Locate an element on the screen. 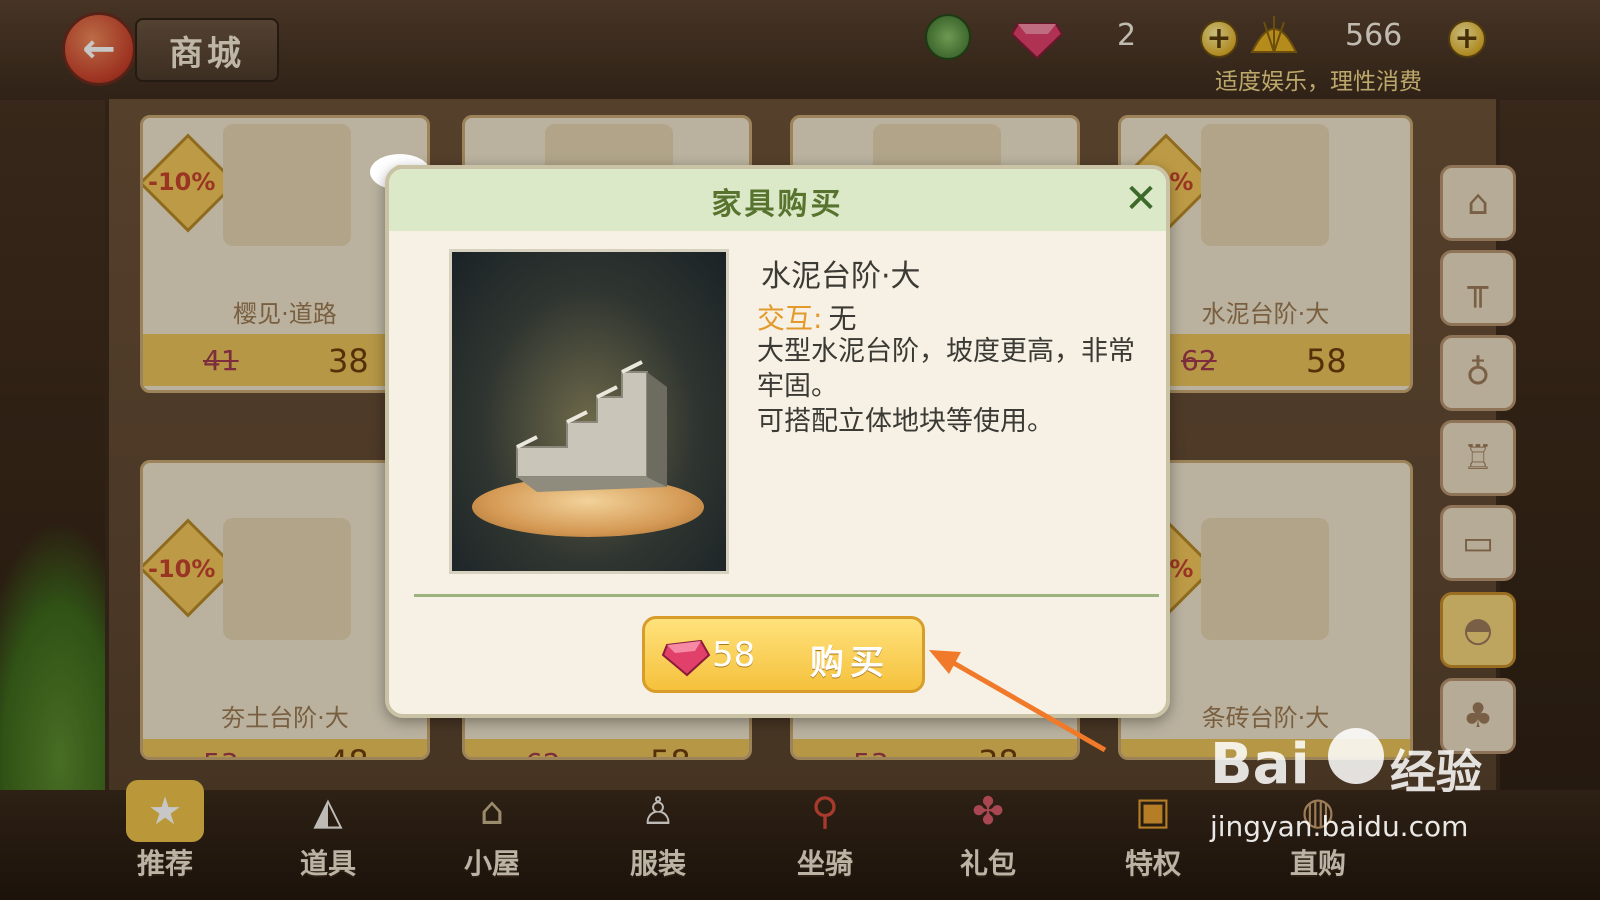 Image resolution: width=1600 pixels, height=900 pixels. interaction-label: 交互: is located at coordinates (790, 318).